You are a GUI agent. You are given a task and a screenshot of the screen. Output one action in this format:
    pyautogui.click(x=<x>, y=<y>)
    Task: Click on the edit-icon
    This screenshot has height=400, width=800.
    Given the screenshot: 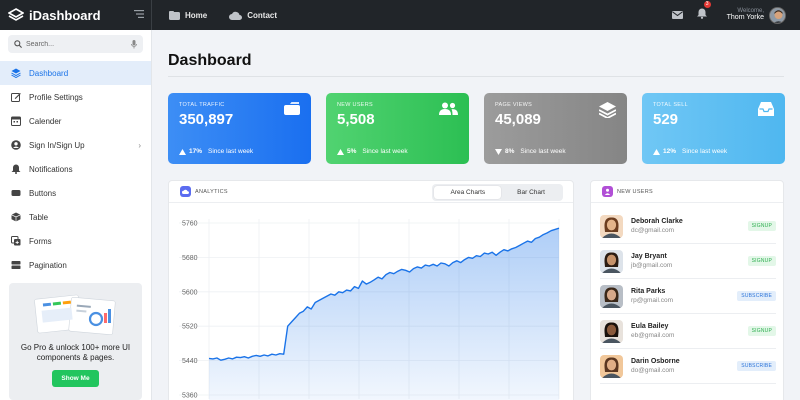 What is the action you would take?
    pyautogui.click(x=16, y=97)
    